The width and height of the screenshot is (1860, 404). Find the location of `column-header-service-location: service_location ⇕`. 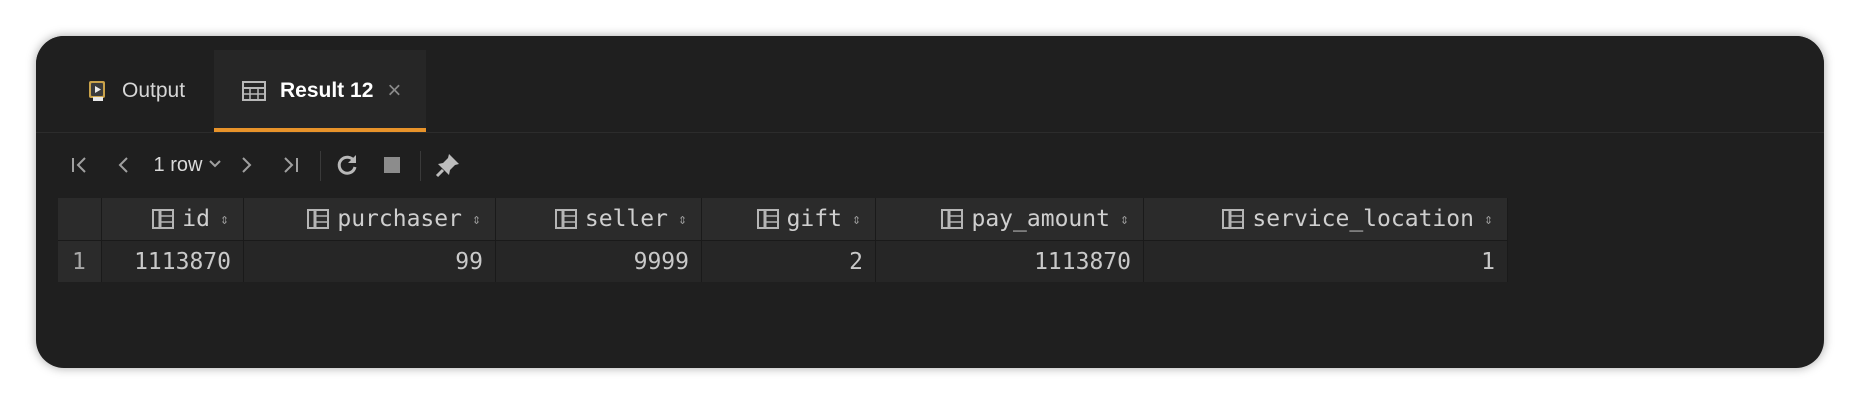

column-header-service-location: service_location ⇕ is located at coordinates (1326, 219).